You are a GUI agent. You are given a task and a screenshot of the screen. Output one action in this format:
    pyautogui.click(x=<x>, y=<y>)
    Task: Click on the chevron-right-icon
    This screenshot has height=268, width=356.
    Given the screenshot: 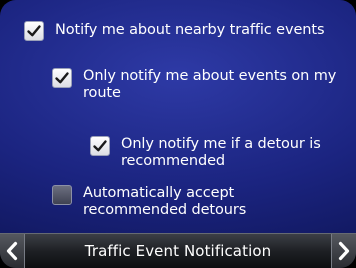 What is the action you would take?
    pyautogui.click(x=344, y=251)
    